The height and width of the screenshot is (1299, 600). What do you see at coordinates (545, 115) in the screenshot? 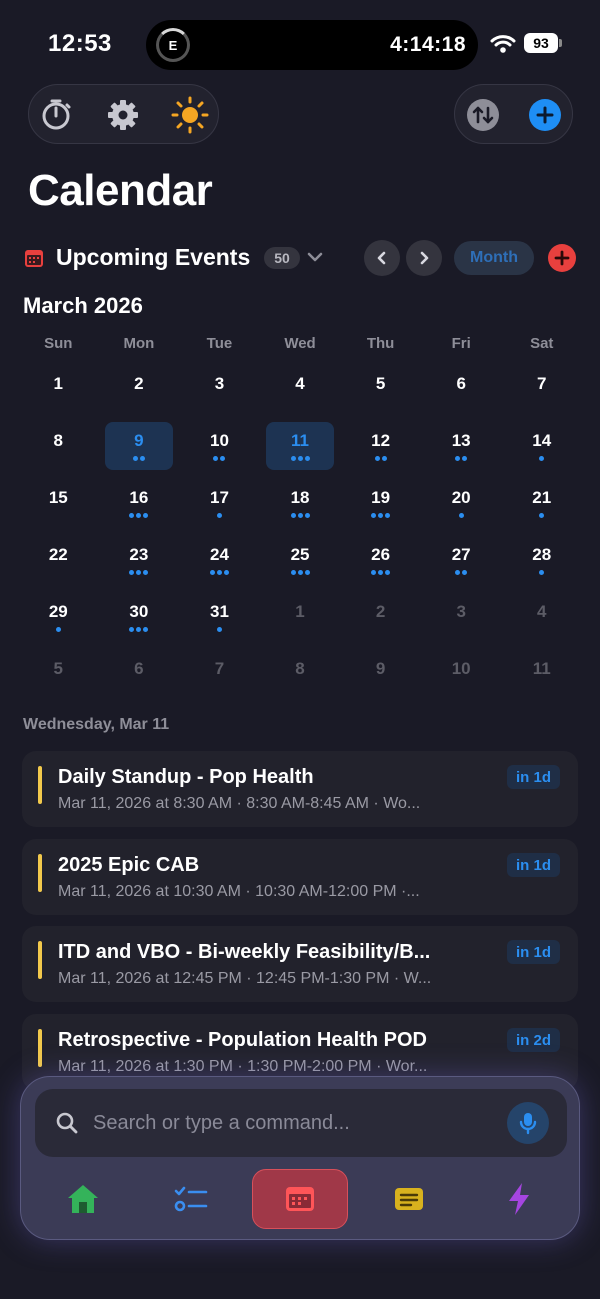
I see `add-button` at bounding box center [545, 115].